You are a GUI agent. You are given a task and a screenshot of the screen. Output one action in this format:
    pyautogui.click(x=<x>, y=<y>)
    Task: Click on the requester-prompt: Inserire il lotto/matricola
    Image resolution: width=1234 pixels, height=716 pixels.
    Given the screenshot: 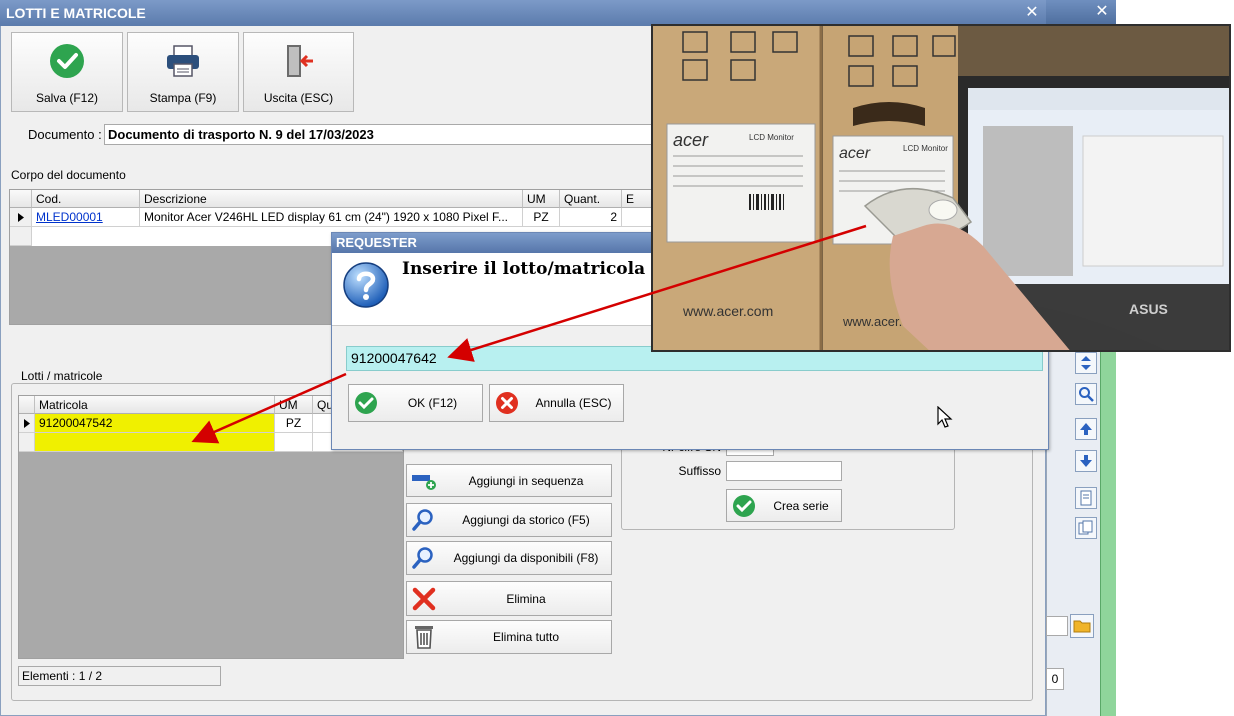 What is the action you would take?
    pyautogui.click(x=524, y=269)
    